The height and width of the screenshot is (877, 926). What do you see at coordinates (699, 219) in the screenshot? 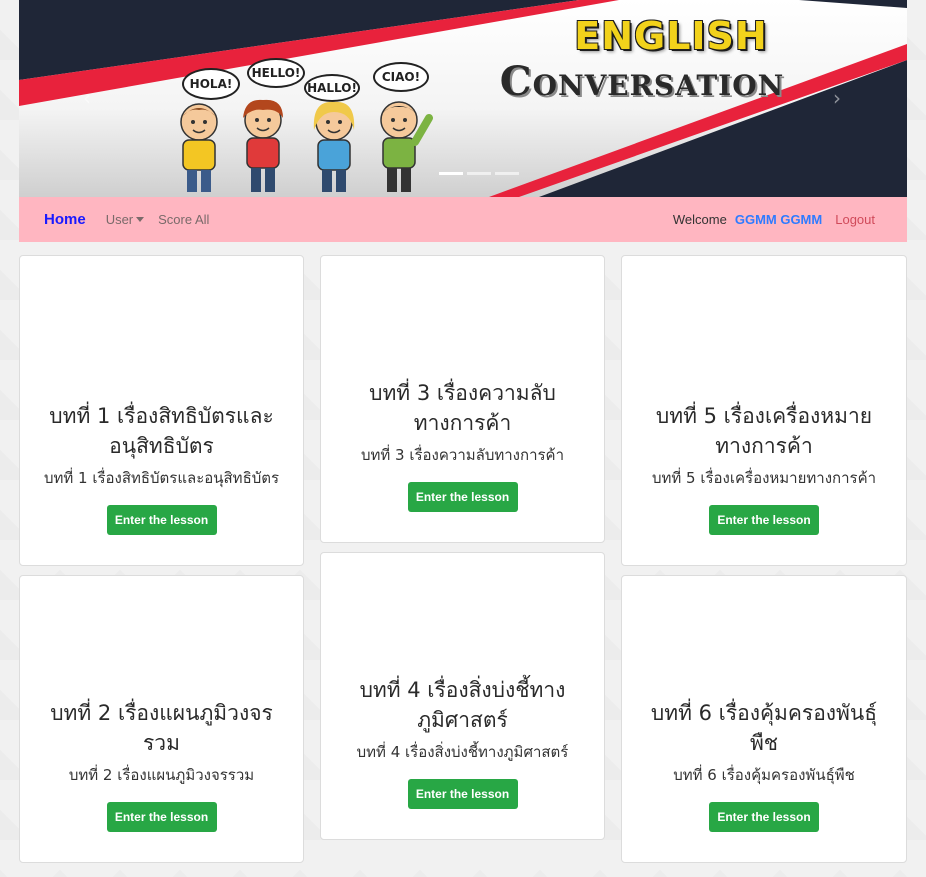
I see `welcome-text: Welcome` at bounding box center [699, 219].